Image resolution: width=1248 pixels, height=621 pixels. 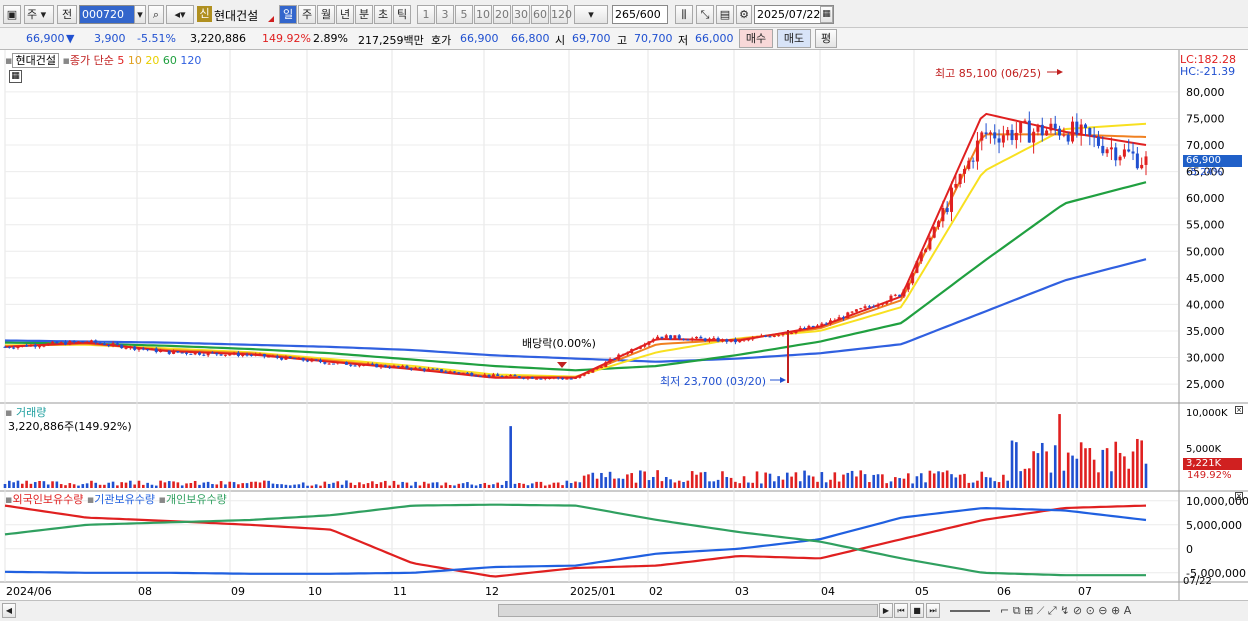 I want to click on drawing-tools: ⌐ ⧉ ⊞ ⟋ ⤢ ↯ ⊘ ⊙ ⊖ ⊕ A, so click(x=1065, y=611).